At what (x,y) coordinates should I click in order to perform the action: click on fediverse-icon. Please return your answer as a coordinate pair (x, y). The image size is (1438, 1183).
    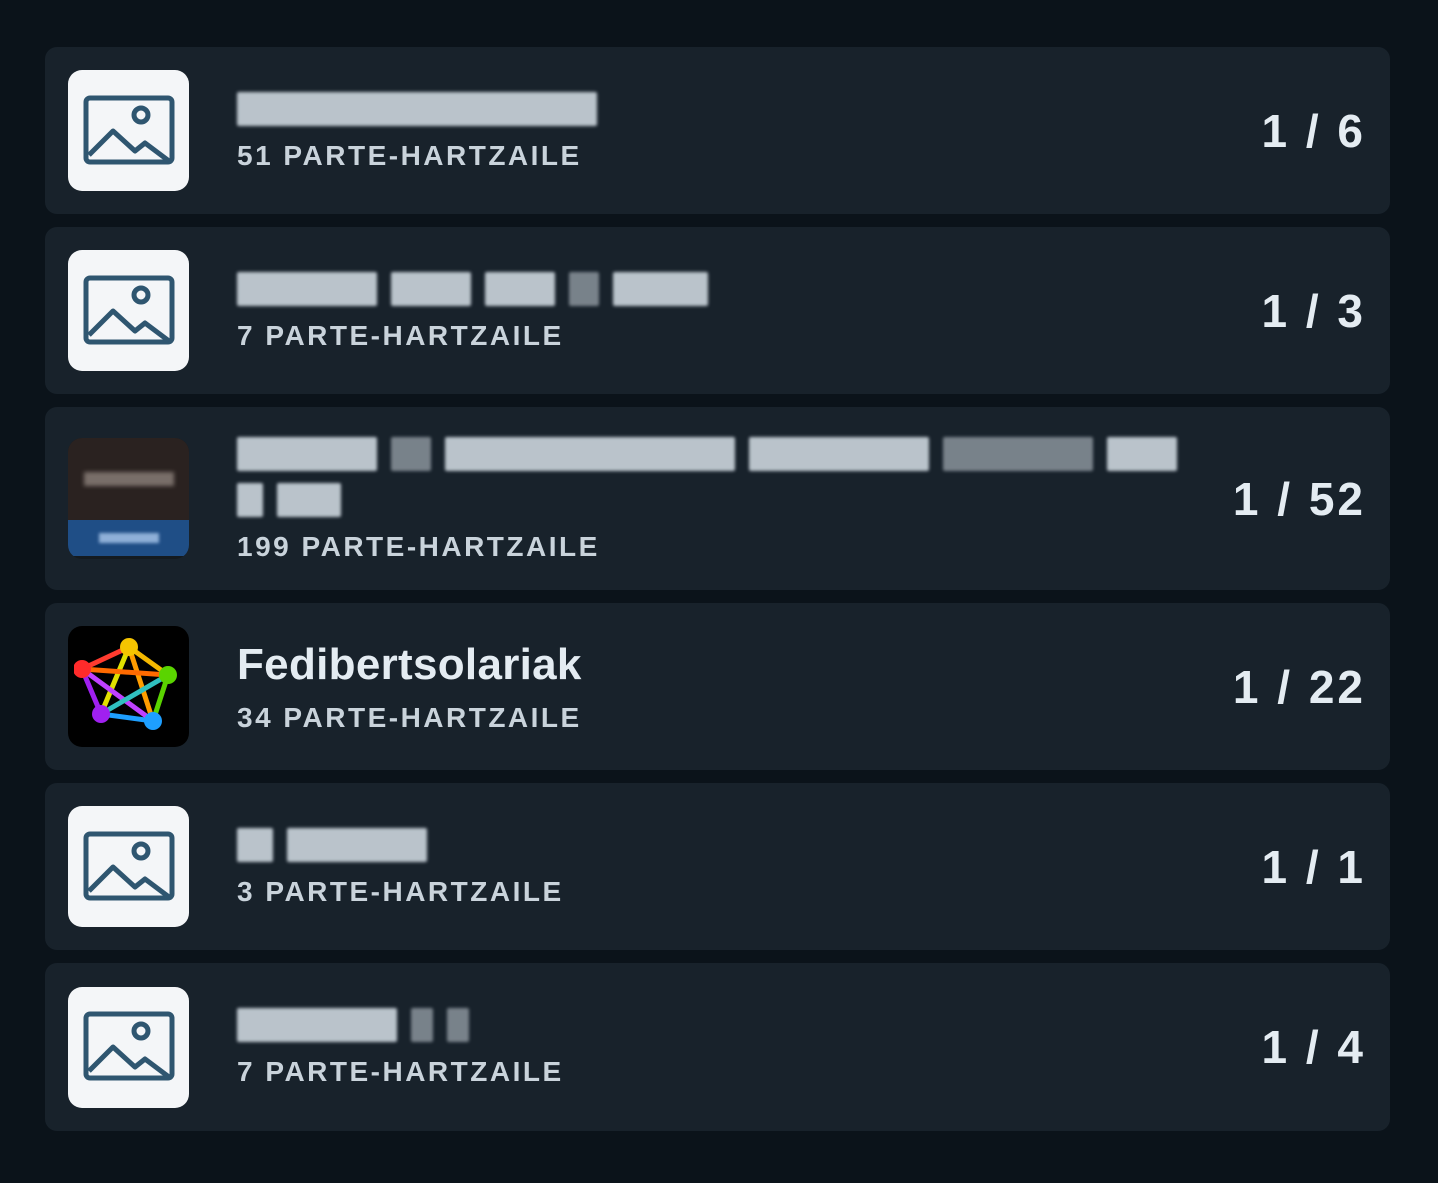
    Looking at the image, I should click on (125, 683).